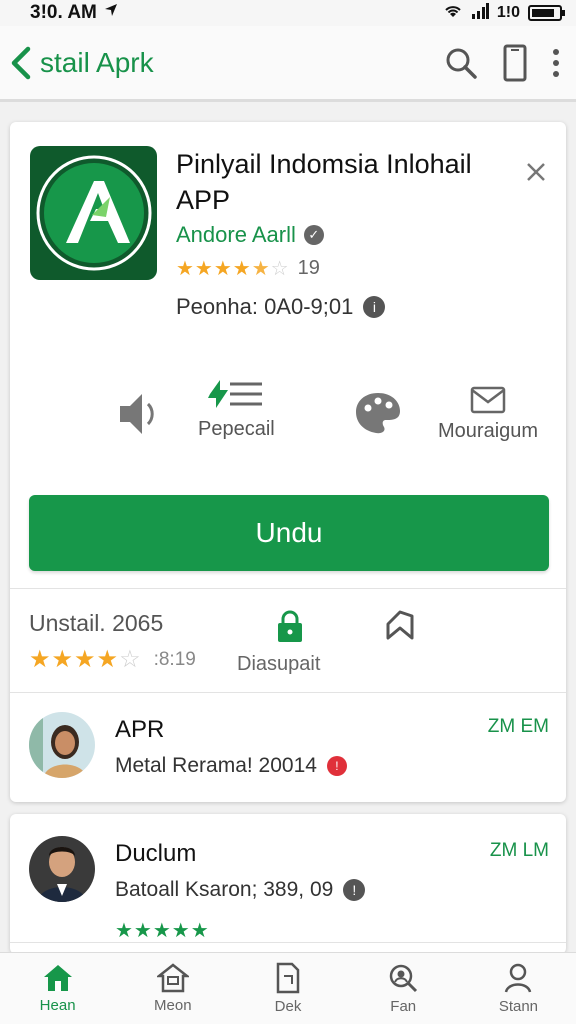 The height and width of the screenshot is (1024, 576). What do you see at coordinates (288, 13) in the screenshot?
I see `status-bar: 3!0. AM 1!0` at bounding box center [288, 13].